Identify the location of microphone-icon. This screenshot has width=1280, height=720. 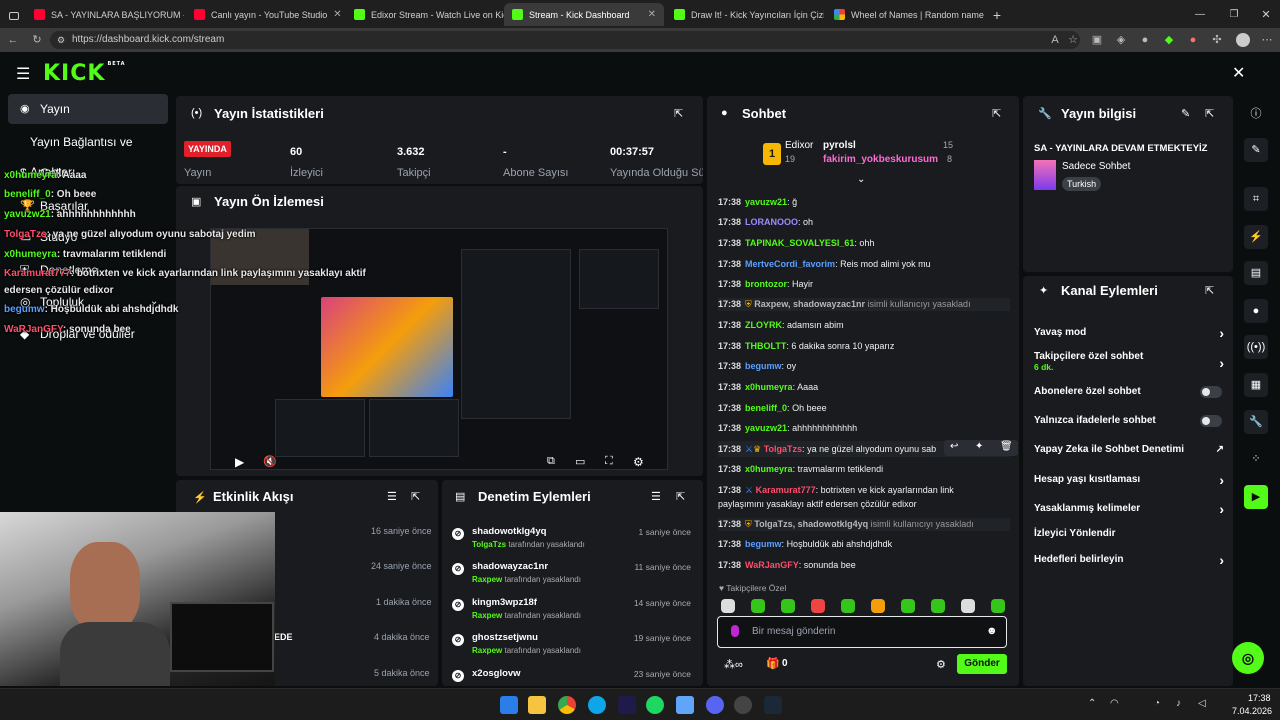
(735, 631).